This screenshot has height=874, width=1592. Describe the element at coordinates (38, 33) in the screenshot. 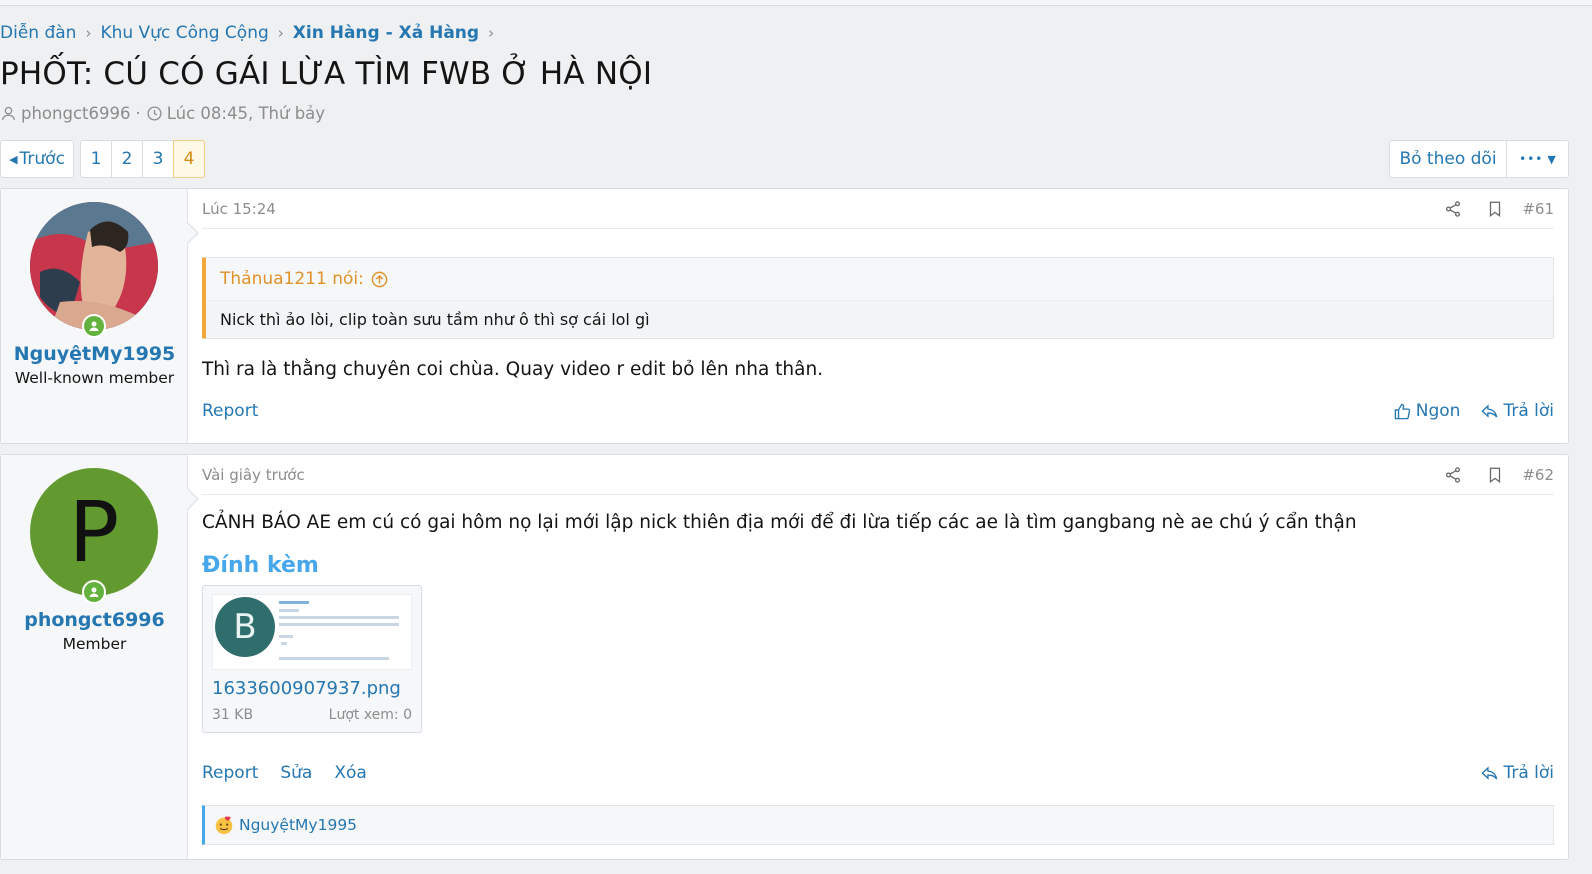

I see `breadcrumb-item-forums: Diễn đàn` at that location.